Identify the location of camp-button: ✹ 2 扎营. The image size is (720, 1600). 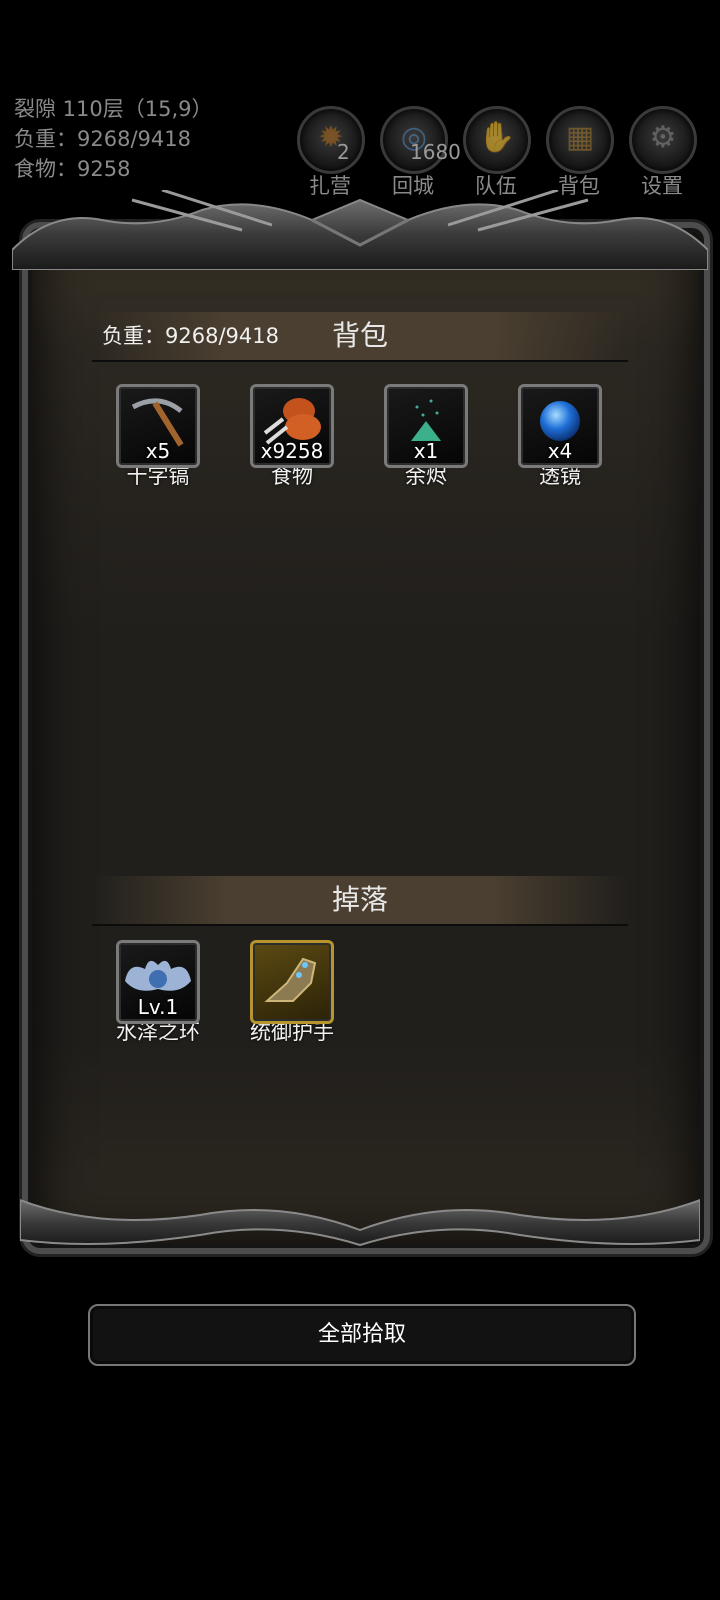
(331, 153).